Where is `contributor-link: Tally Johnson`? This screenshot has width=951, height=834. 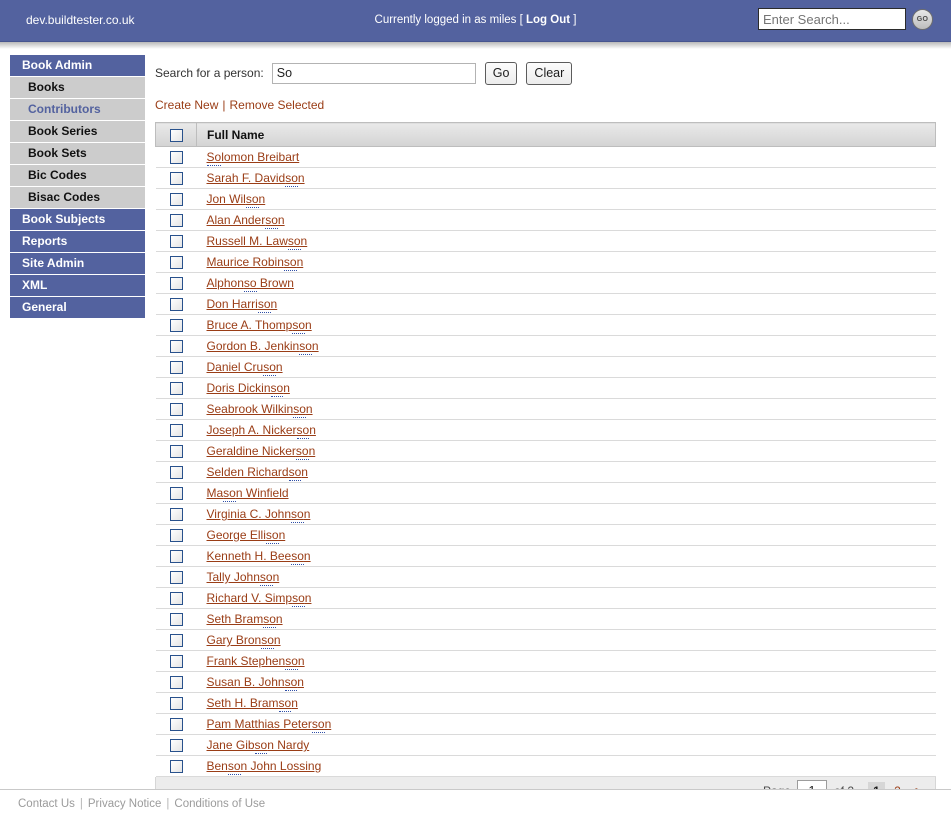 contributor-link: Tally Johnson is located at coordinates (243, 578).